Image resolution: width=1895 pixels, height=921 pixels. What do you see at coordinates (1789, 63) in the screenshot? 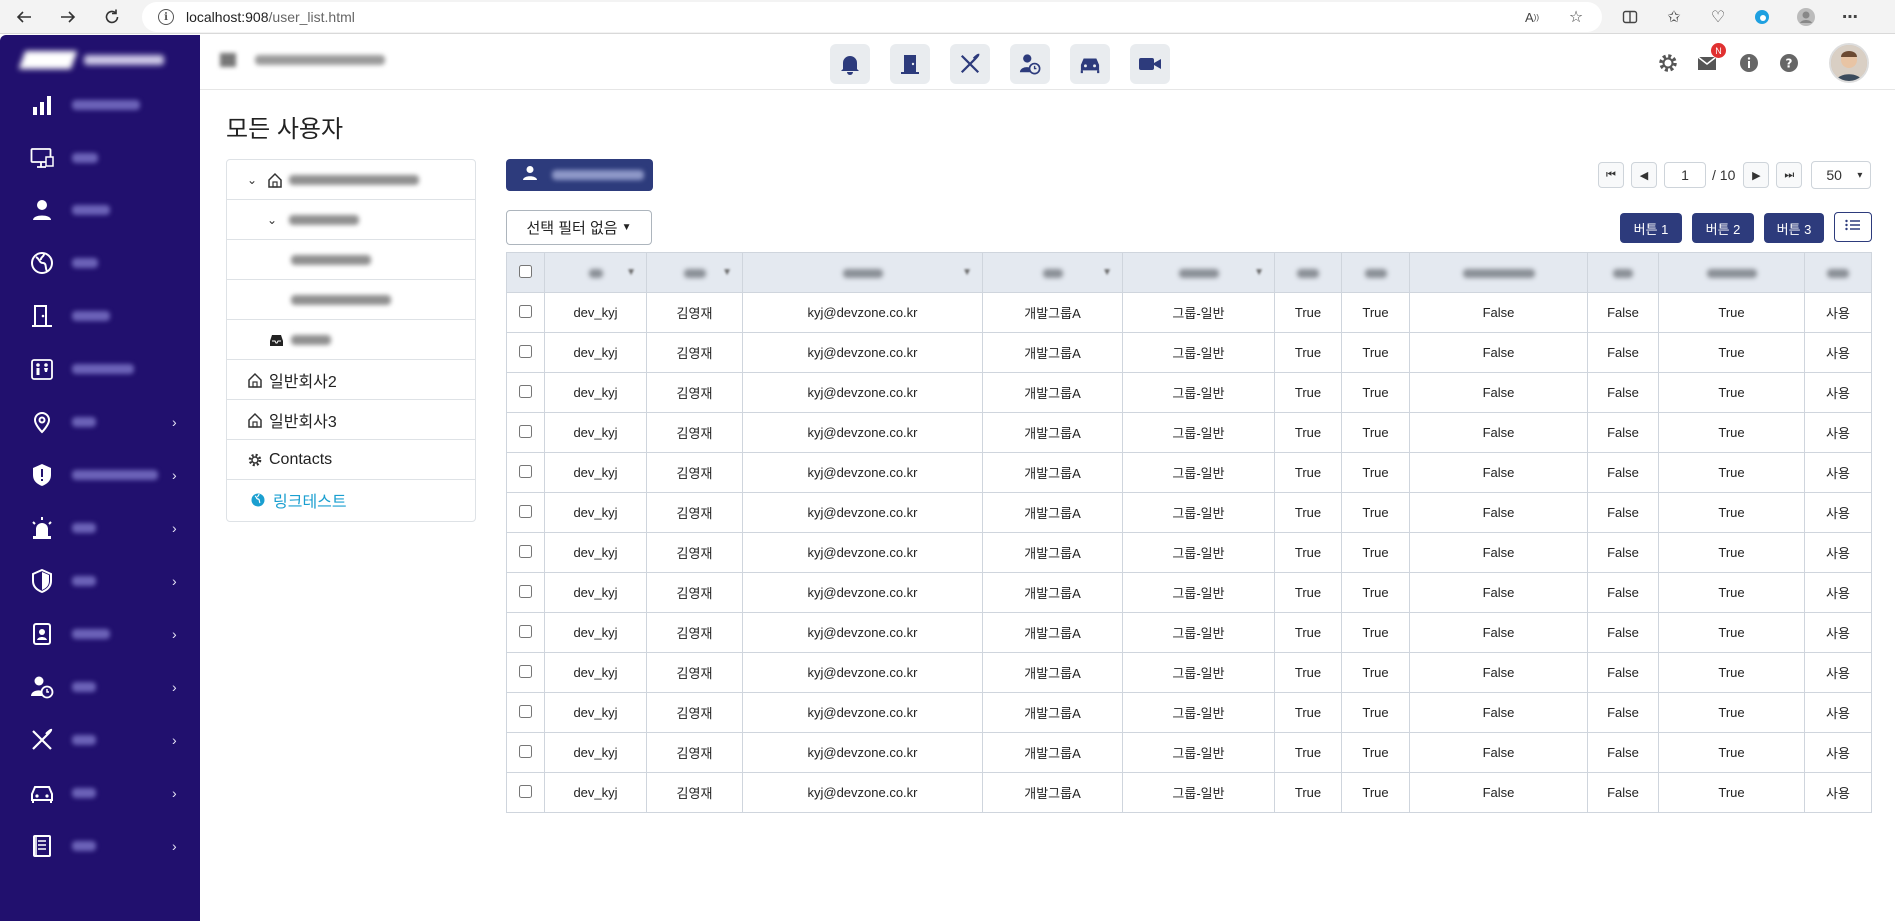
I see `help-icon: ?` at bounding box center [1789, 63].